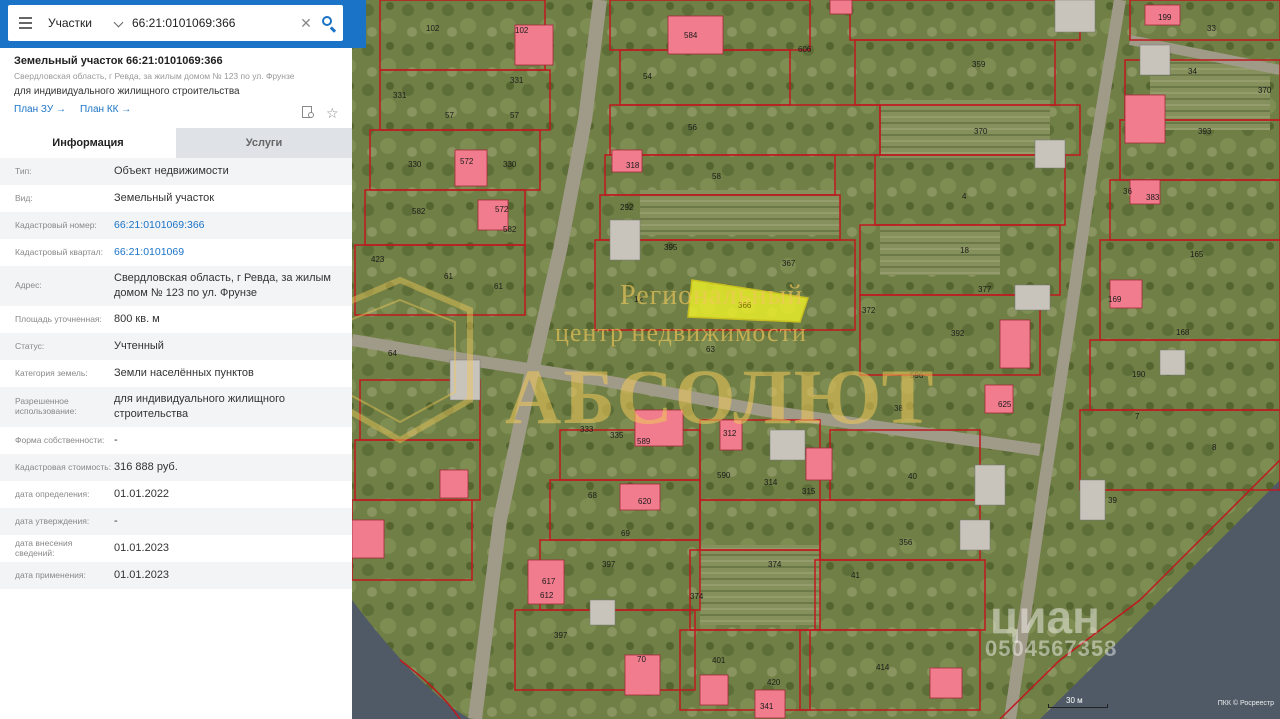 The width and height of the screenshot is (1280, 719). What do you see at coordinates (912, 476) in the screenshot?
I see `plot-label: 40` at bounding box center [912, 476].